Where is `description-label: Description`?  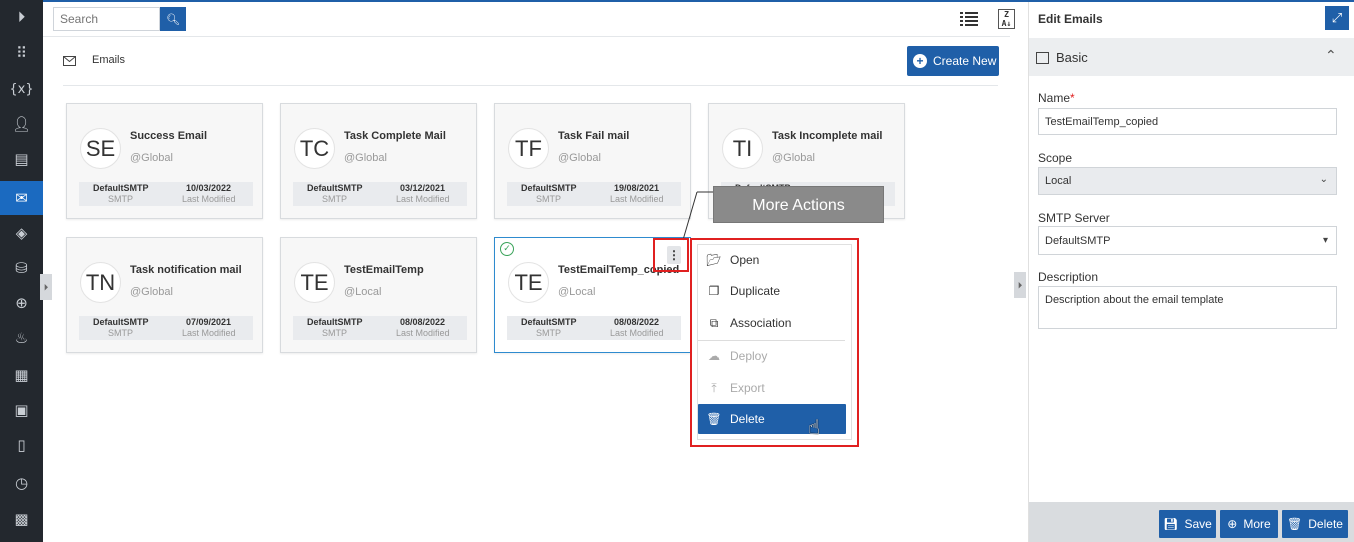 description-label: Description is located at coordinates (1068, 277).